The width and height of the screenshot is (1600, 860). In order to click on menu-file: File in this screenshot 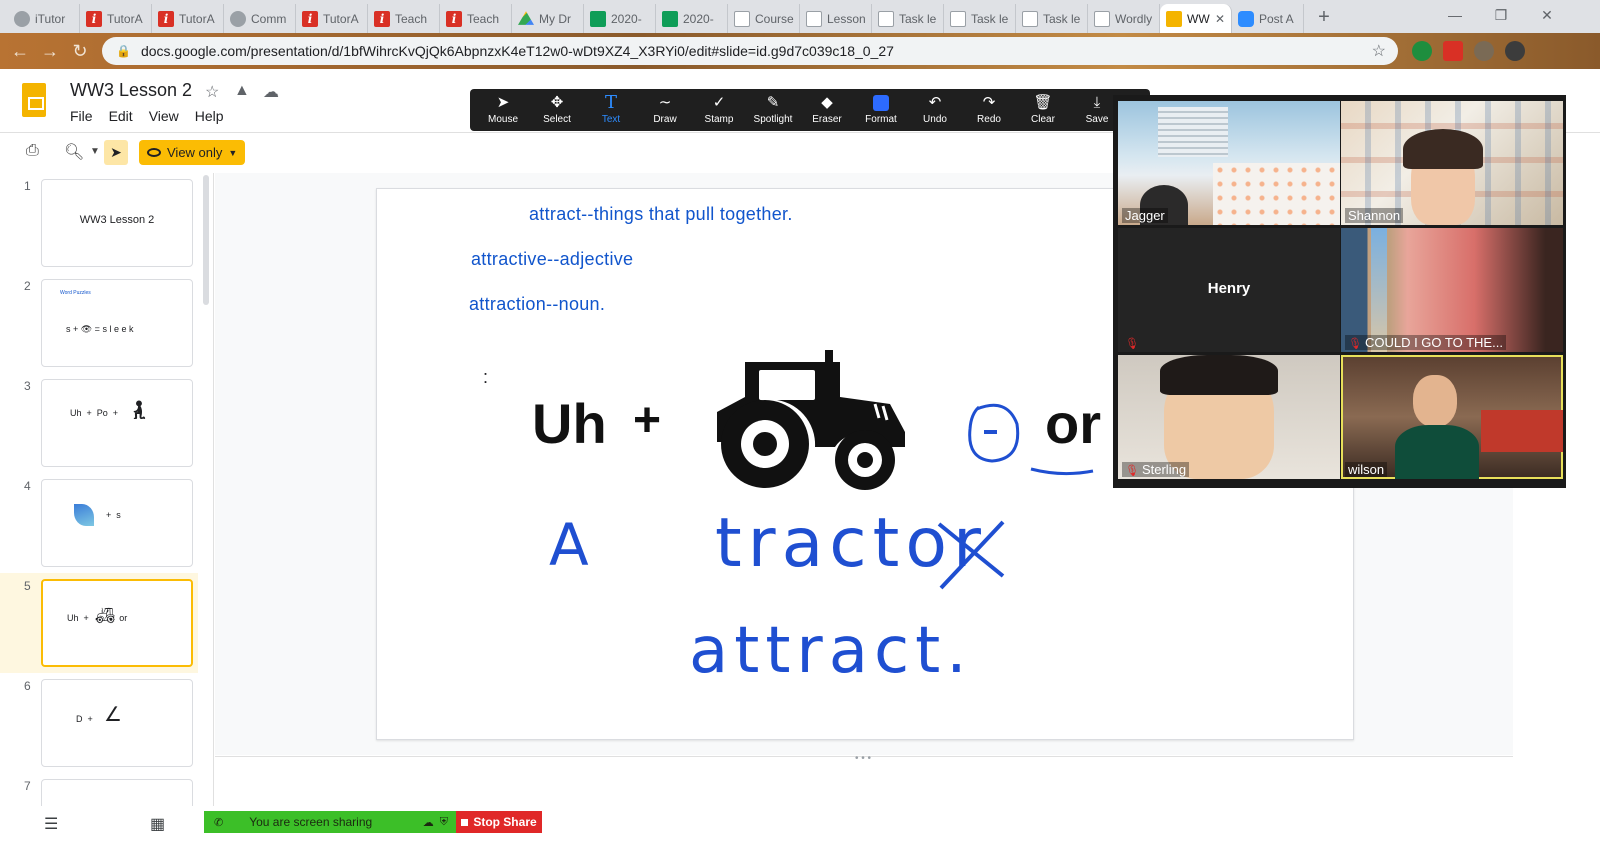, I will do `click(81, 116)`.